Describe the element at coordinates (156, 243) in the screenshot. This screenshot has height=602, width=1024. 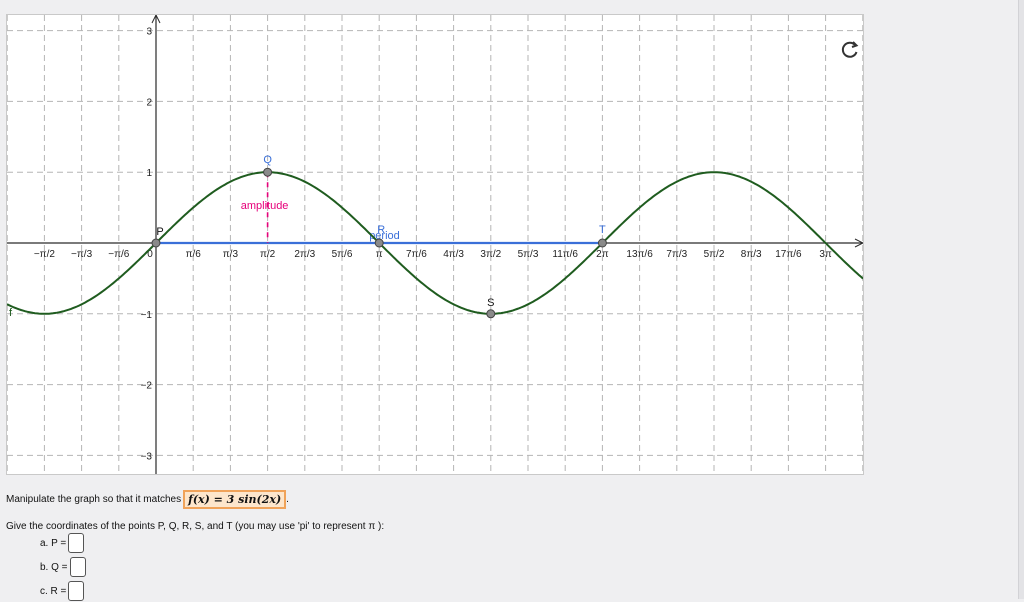
I see `point-p` at that location.